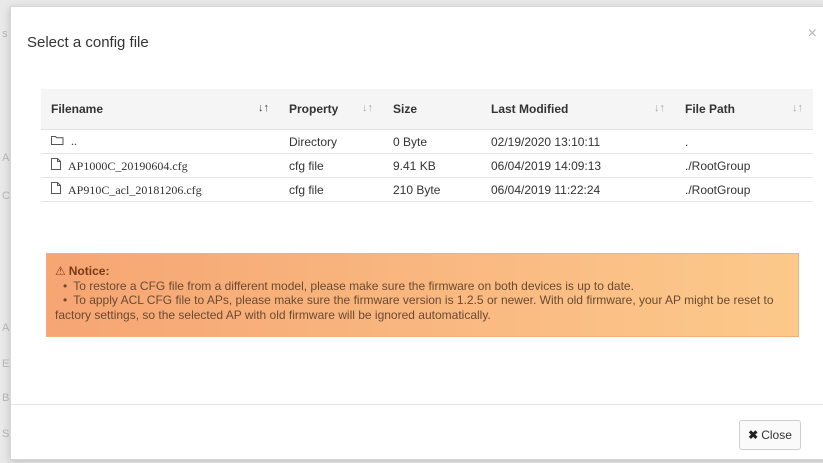 The width and height of the screenshot is (823, 463). What do you see at coordinates (432, 109) in the screenshot?
I see `column-header-size: Size` at bounding box center [432, 109].